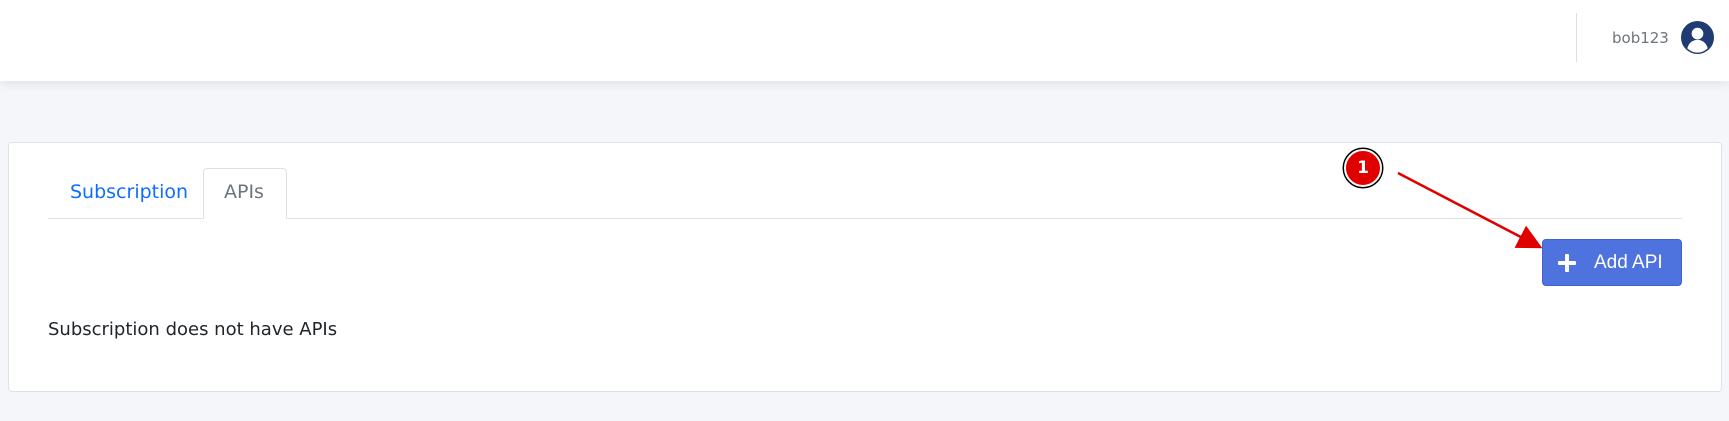 The height and width of the screenshot is (421, 1729). What do you see at coordinates (865, 218) in the screenshot?
I see `tabs-underline` at bounding box center [865, 218].